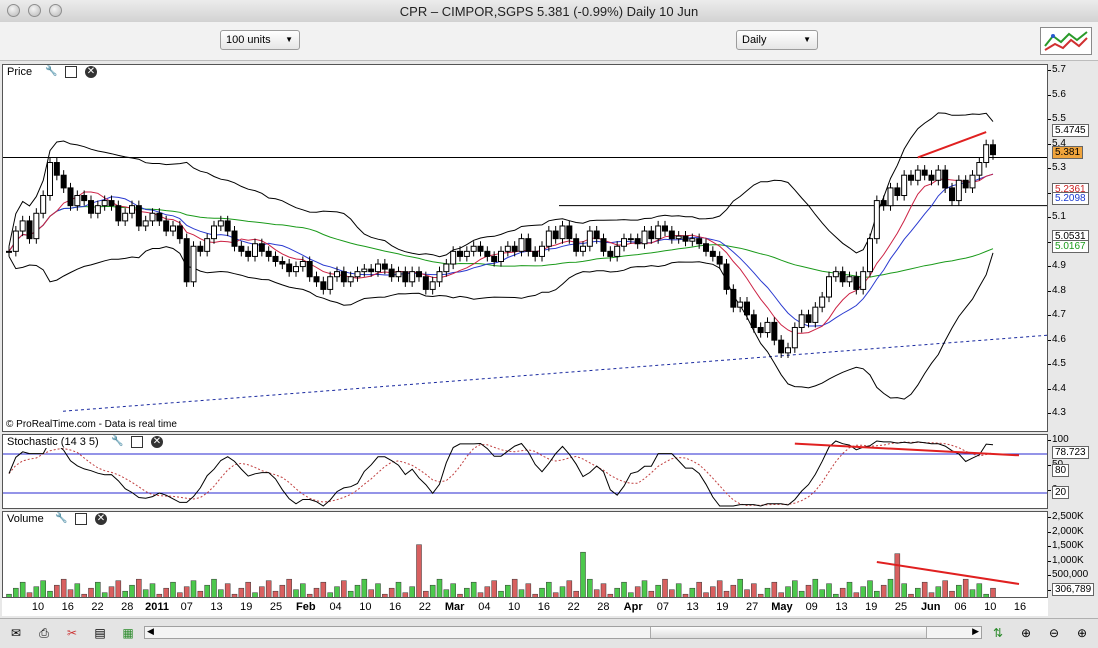 This screenshot has width=1098, height=648. What do you see at coordinates (38, 607) in the screenshot?
I see `date-axis-label: 10` at bounding box center [38, 607].